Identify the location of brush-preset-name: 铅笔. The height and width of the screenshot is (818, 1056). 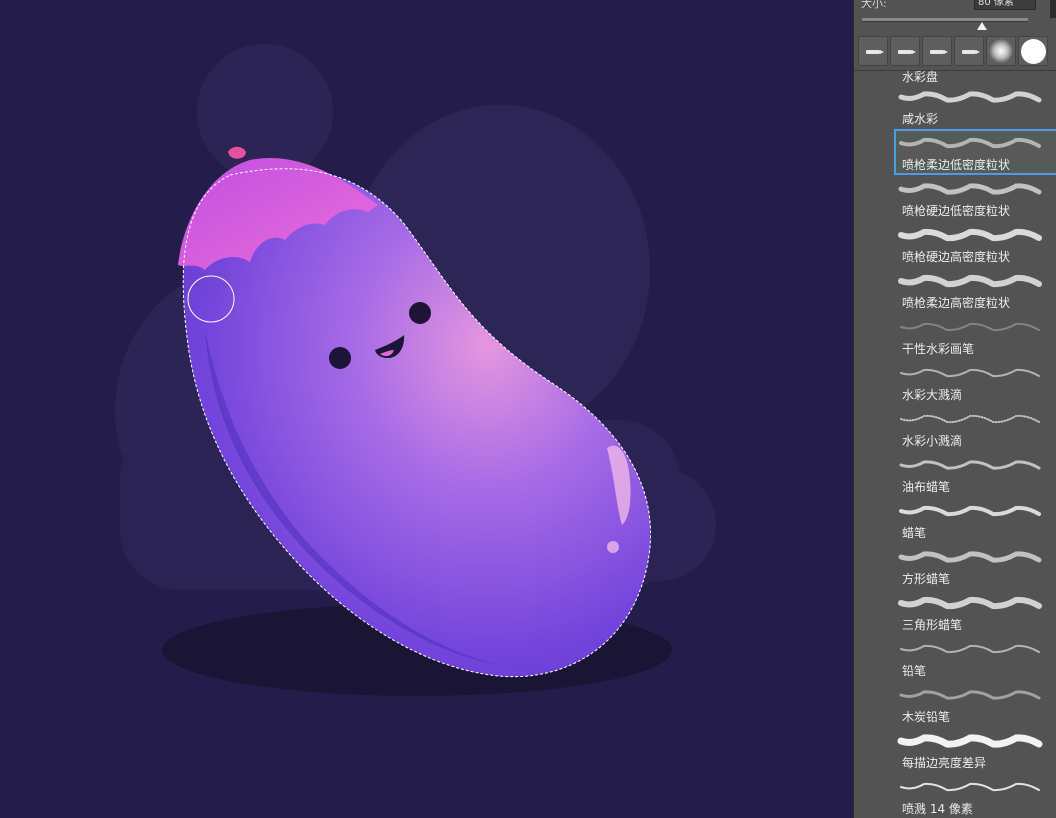
(914, 671).